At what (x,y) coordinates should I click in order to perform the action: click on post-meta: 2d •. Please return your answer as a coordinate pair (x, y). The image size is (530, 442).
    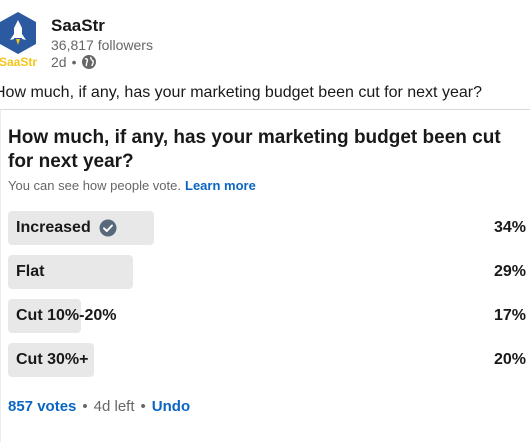
    Looking at the image, I should click on (74, 62).